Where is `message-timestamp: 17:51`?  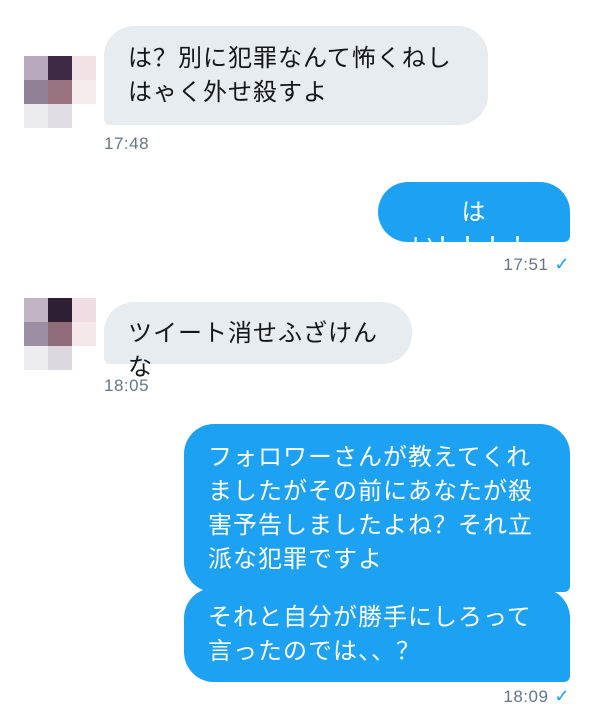
message-timestamp: 17:51 is located at coordinates (526, 264).